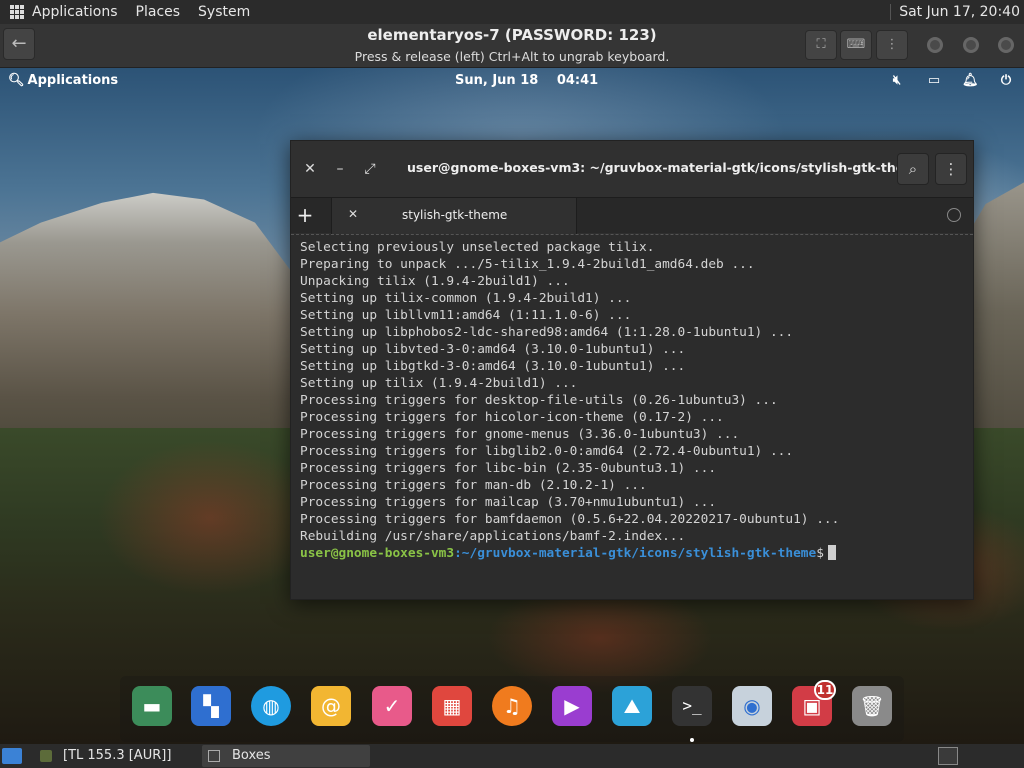  I want to click on display-icon: ▭, so click(934, 81).